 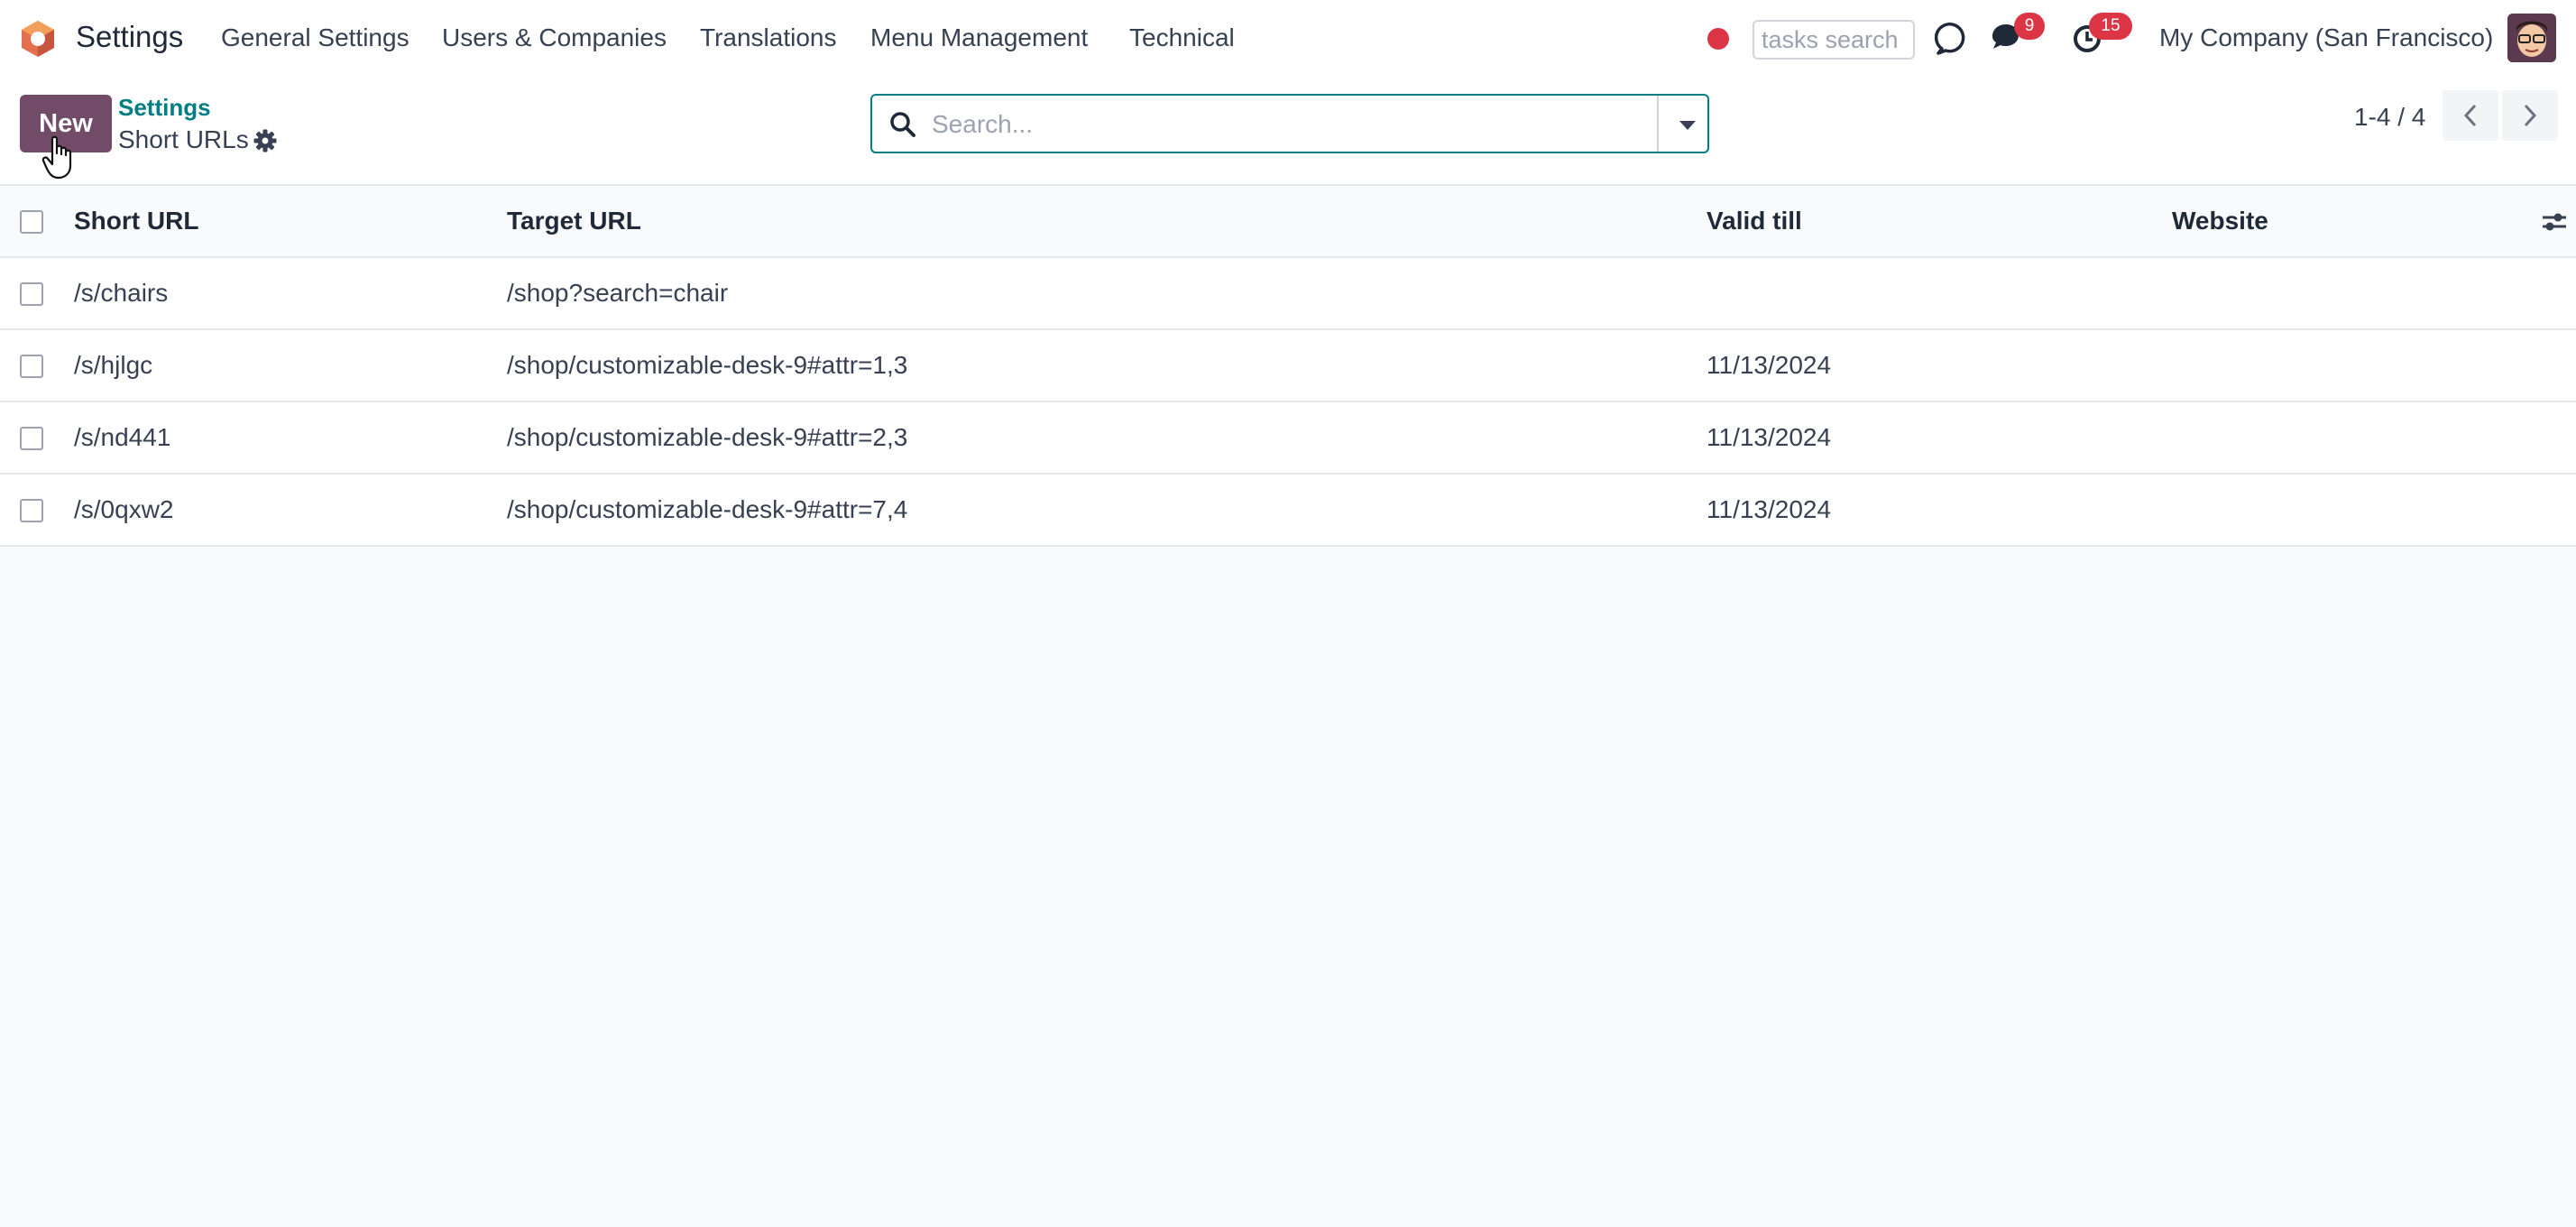 I want to click on page-title: Short URLs, so click(x=184, y=139).